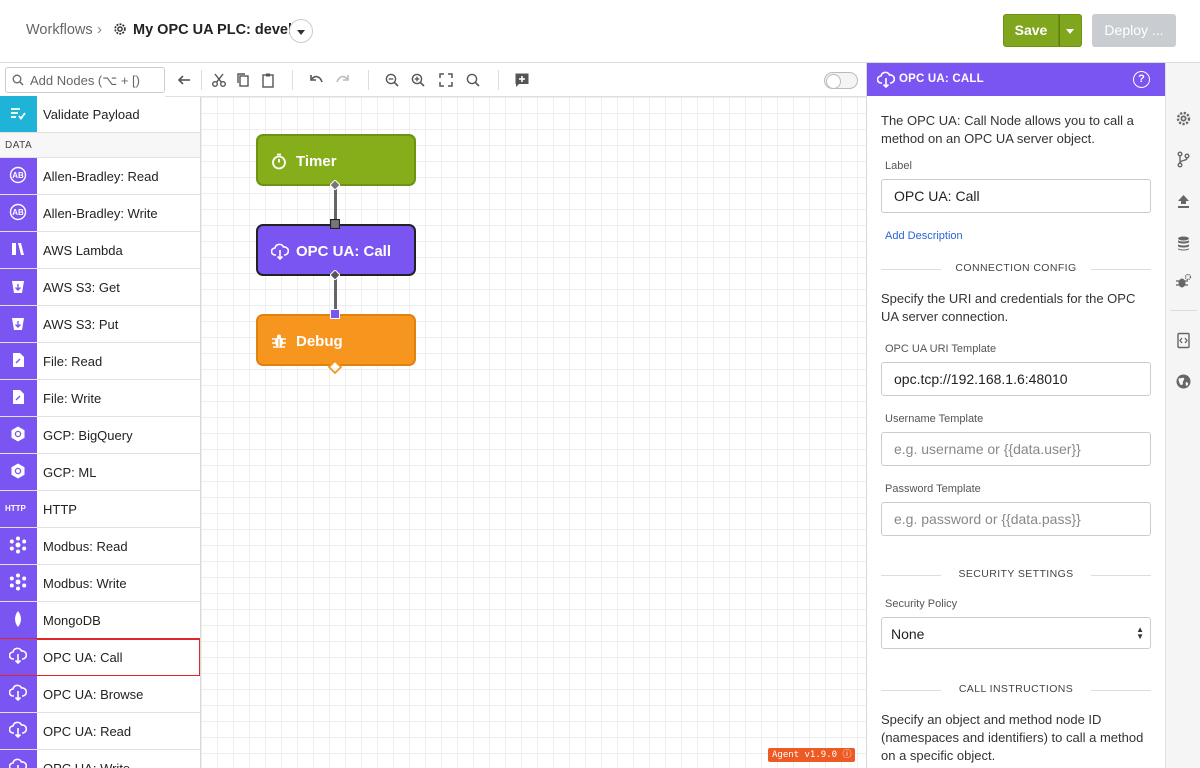  Describe the element at coordinates (841, 80) in the screenshot. I see `settings-toggle` at that location.